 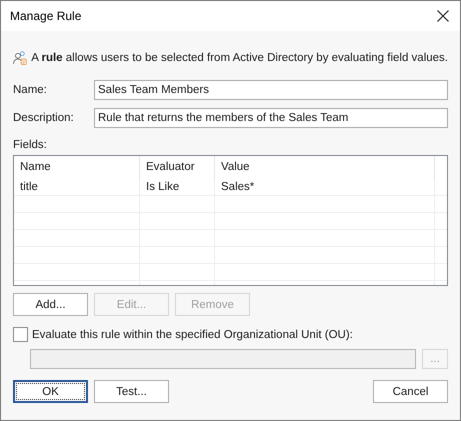 I want to click on ou-checkbox-label: Evaluate this rule within the specified Organizational Unit (OU):, so click(x=192, y=334).